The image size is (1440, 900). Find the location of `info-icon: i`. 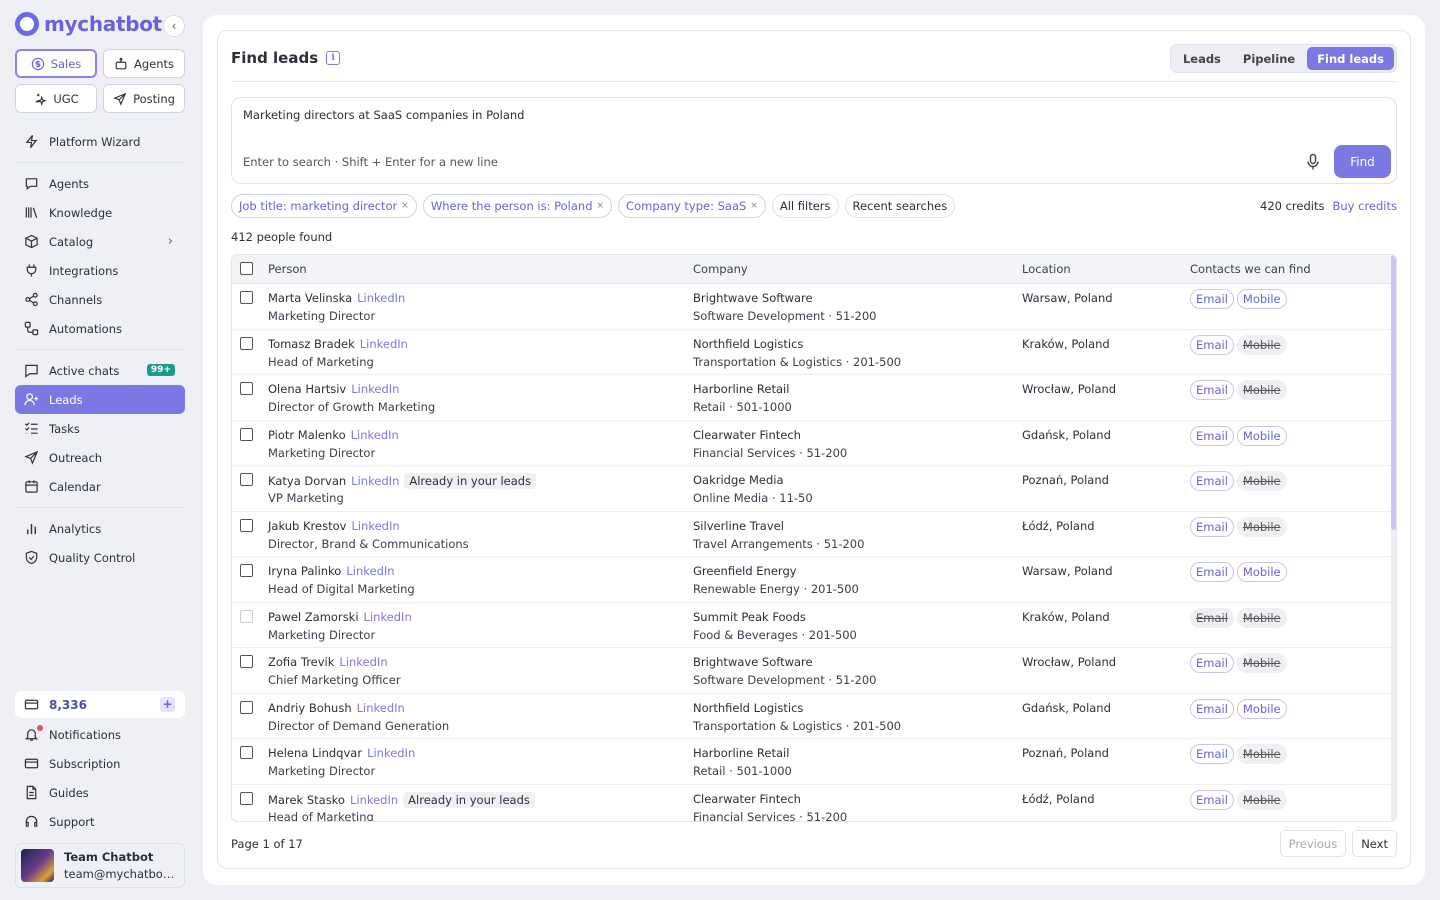

info-icon: i is located at coordinates (333, 58).